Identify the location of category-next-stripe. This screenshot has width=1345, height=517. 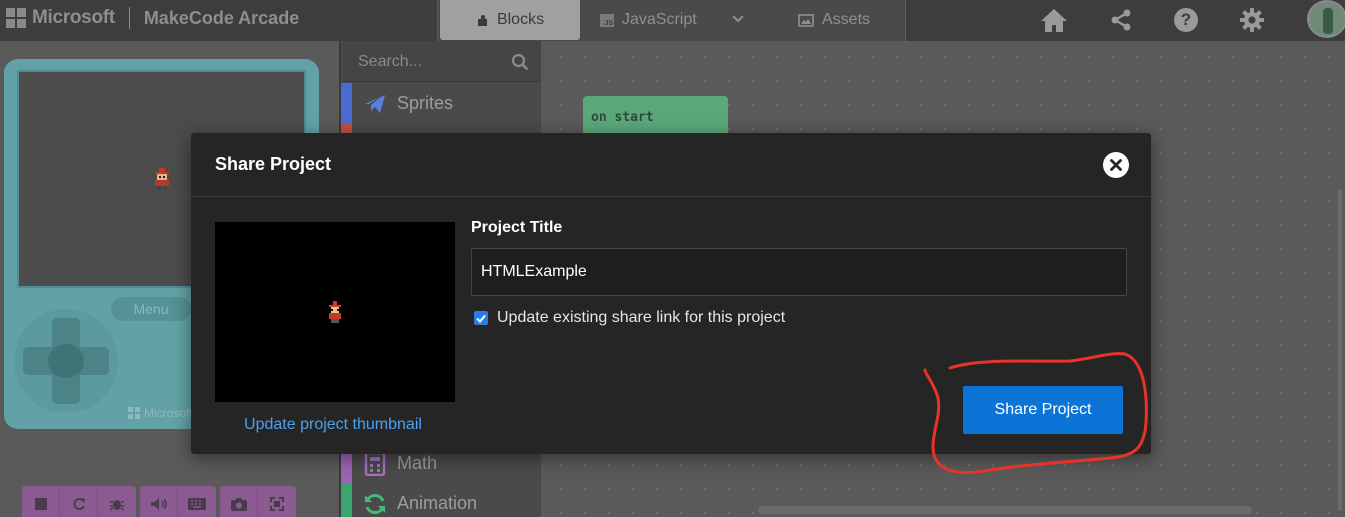
(441, 128).